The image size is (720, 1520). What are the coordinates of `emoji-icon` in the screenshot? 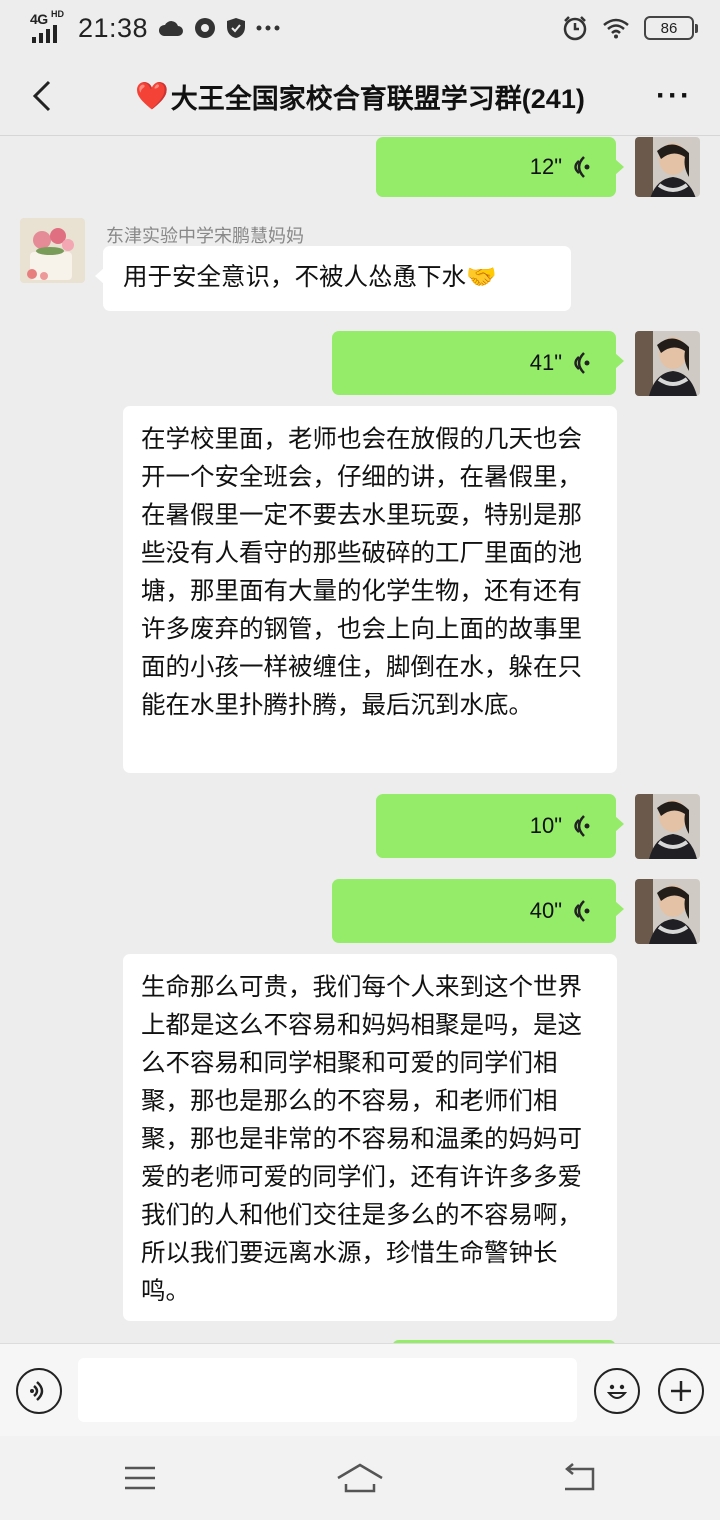 It's located at (617, 1391).